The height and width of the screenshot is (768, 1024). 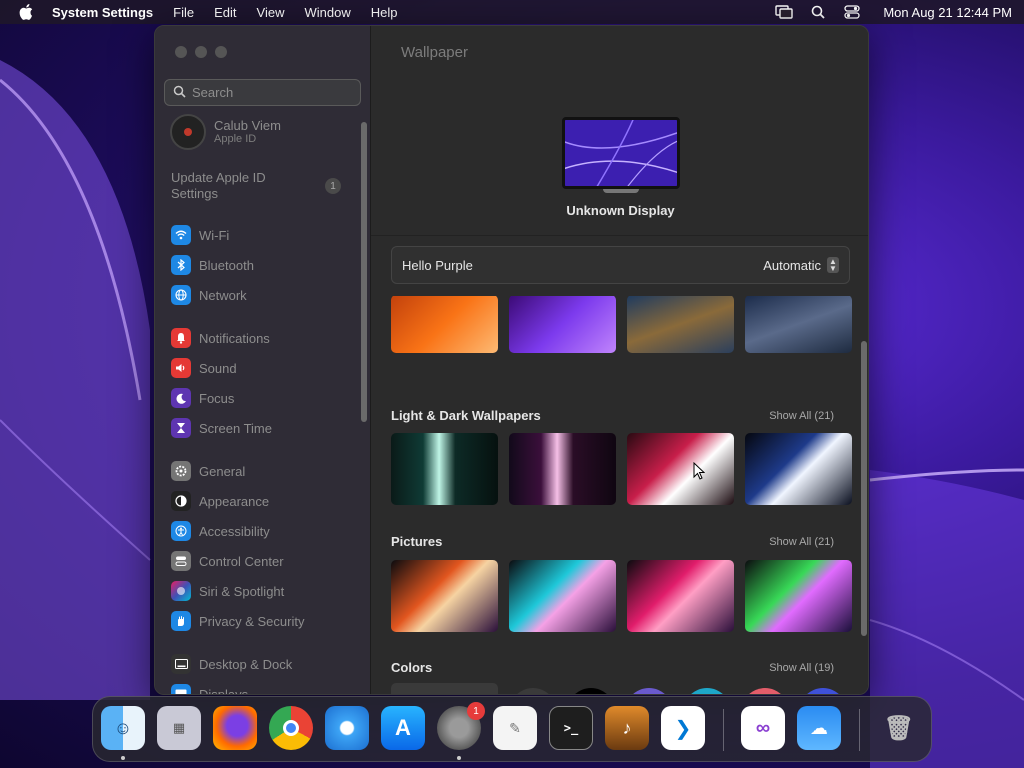 I want to click on screen-time-icon, so click(x=181, y=428).